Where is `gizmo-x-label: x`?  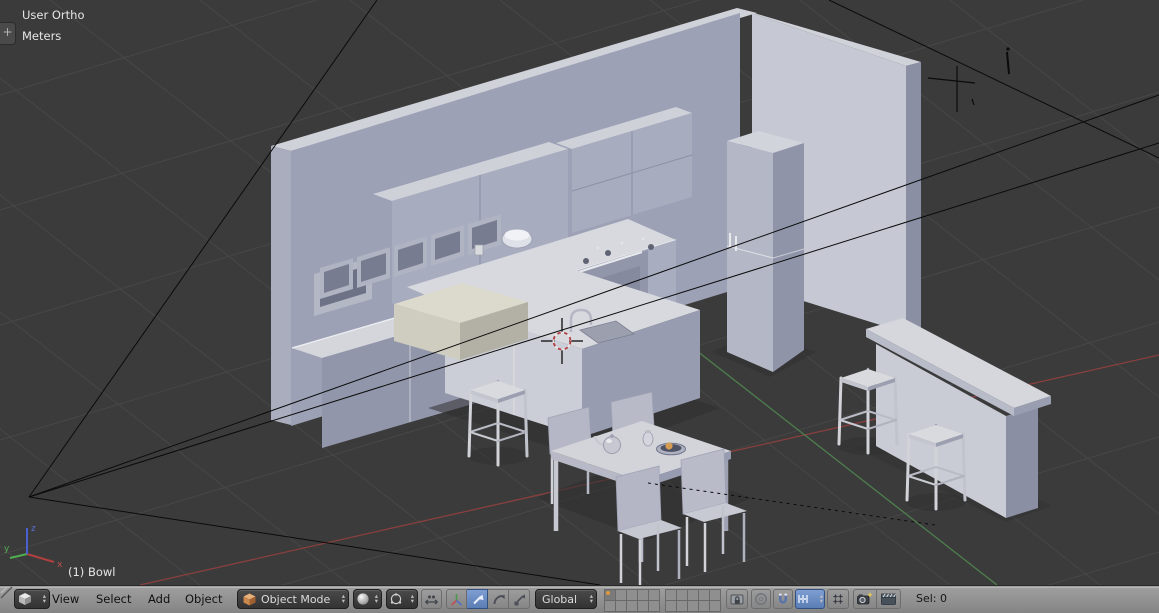
gizmo-x-label: x is located at coordinates (60, 565).